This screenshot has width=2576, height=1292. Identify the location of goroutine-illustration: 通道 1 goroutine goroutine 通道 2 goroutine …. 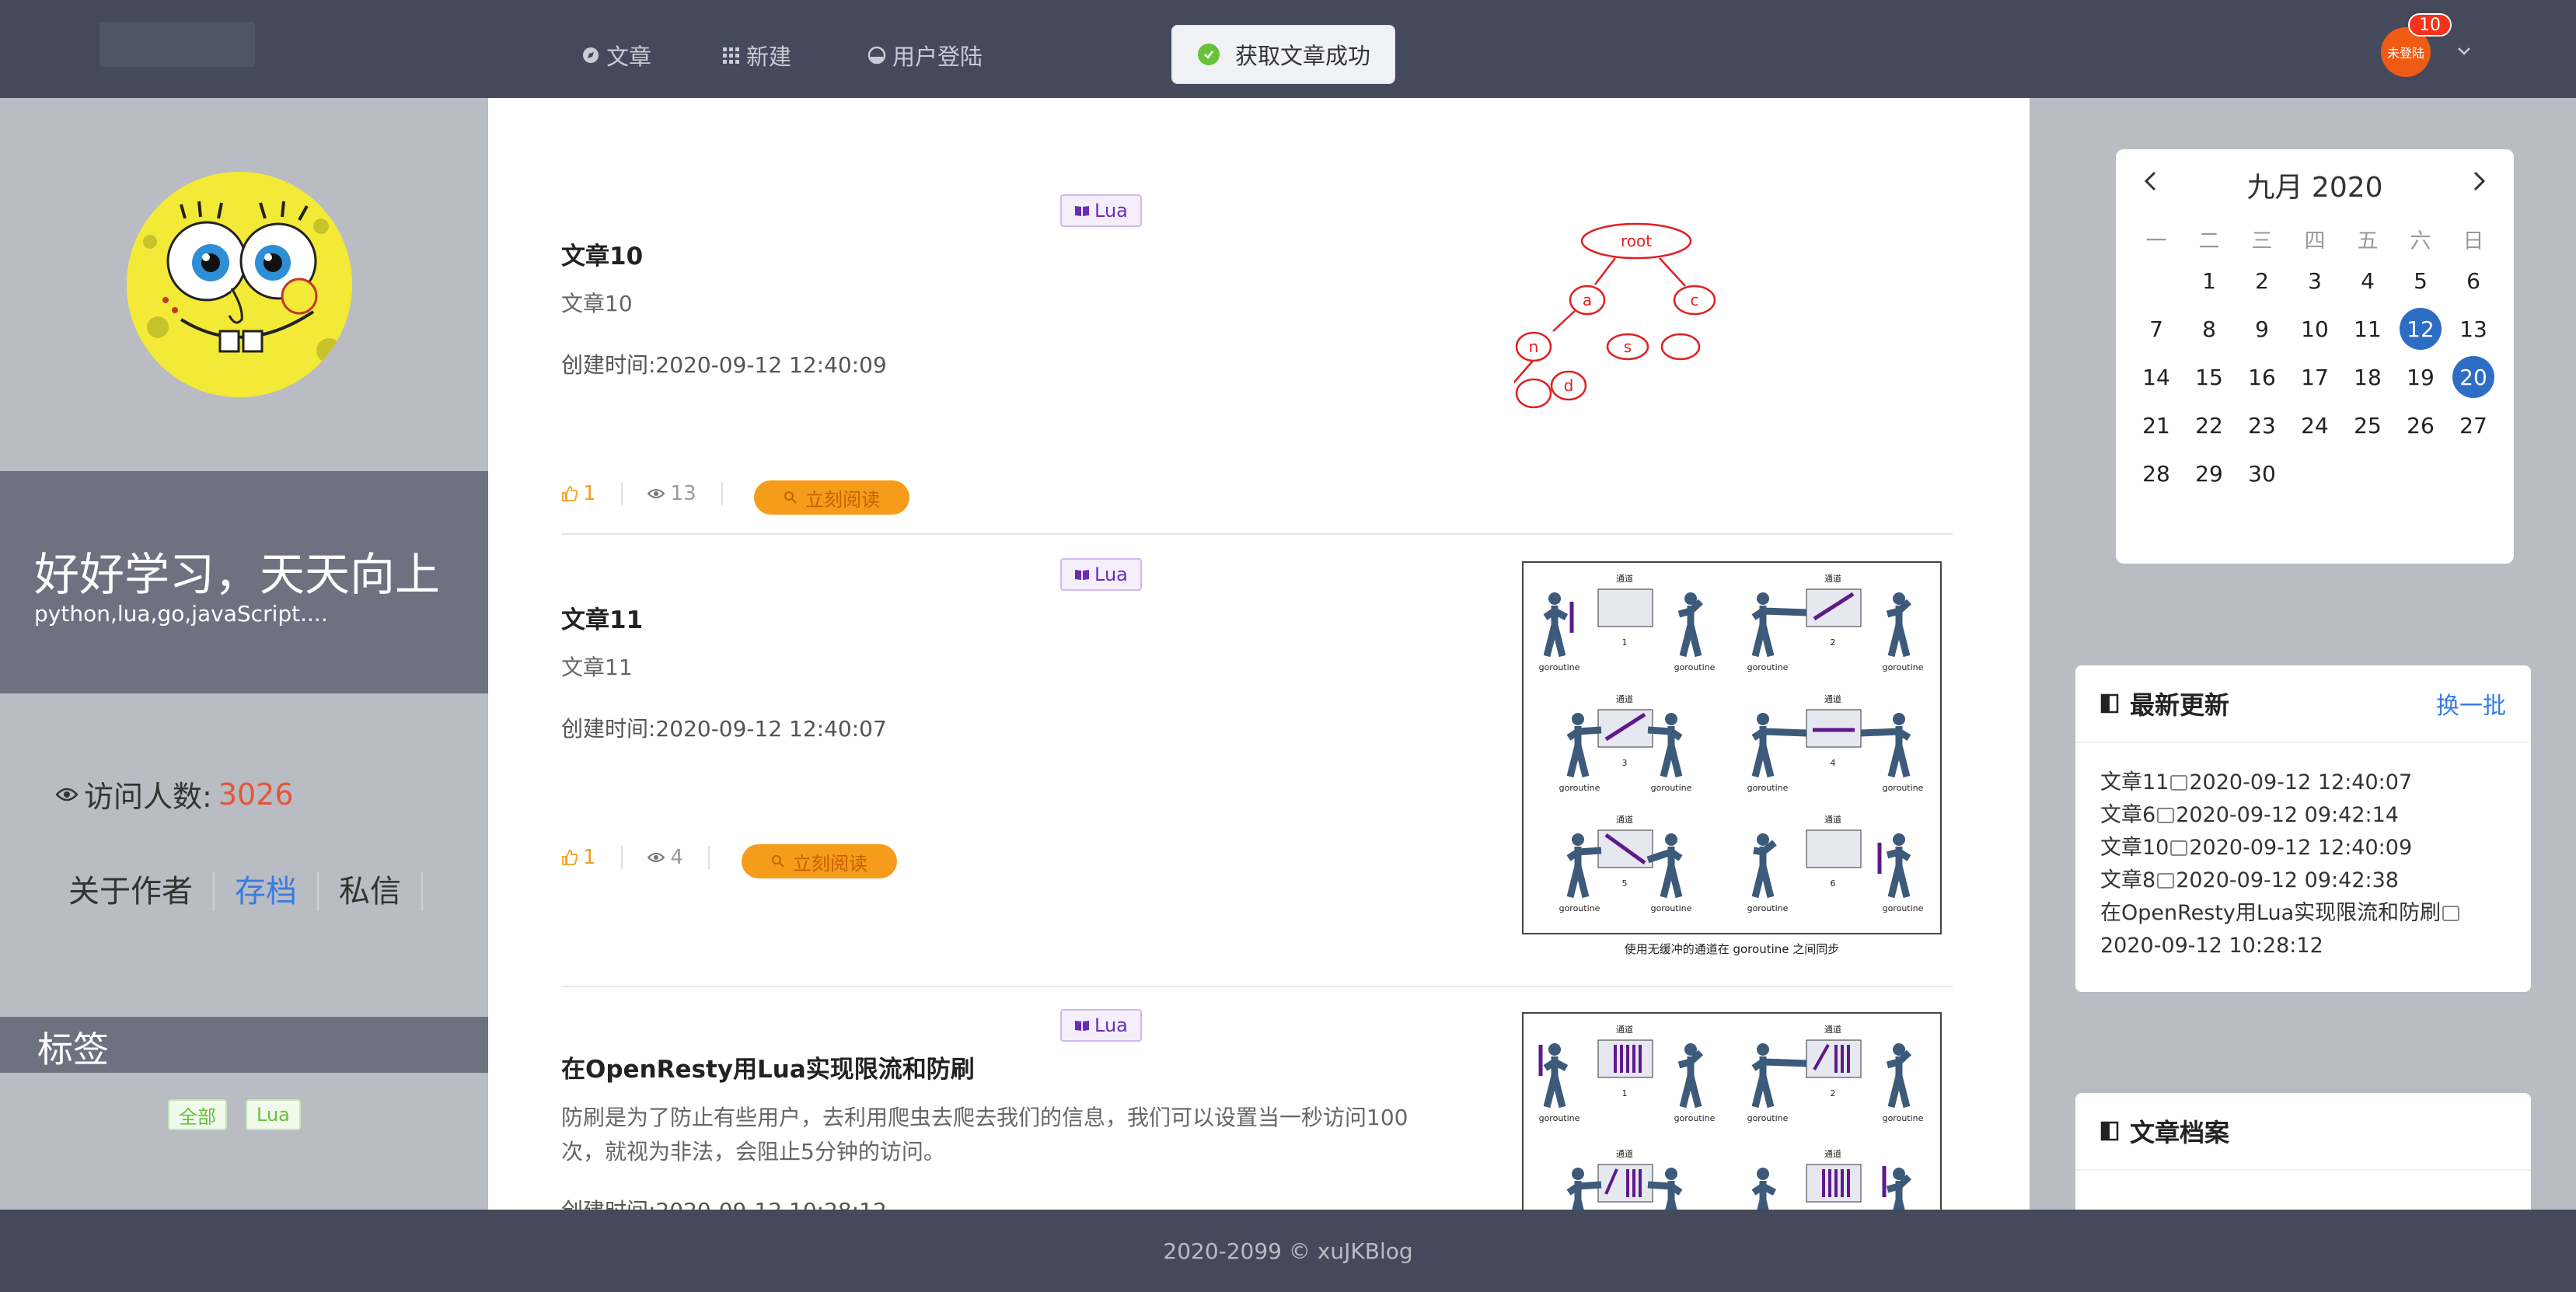
(1732, 743).